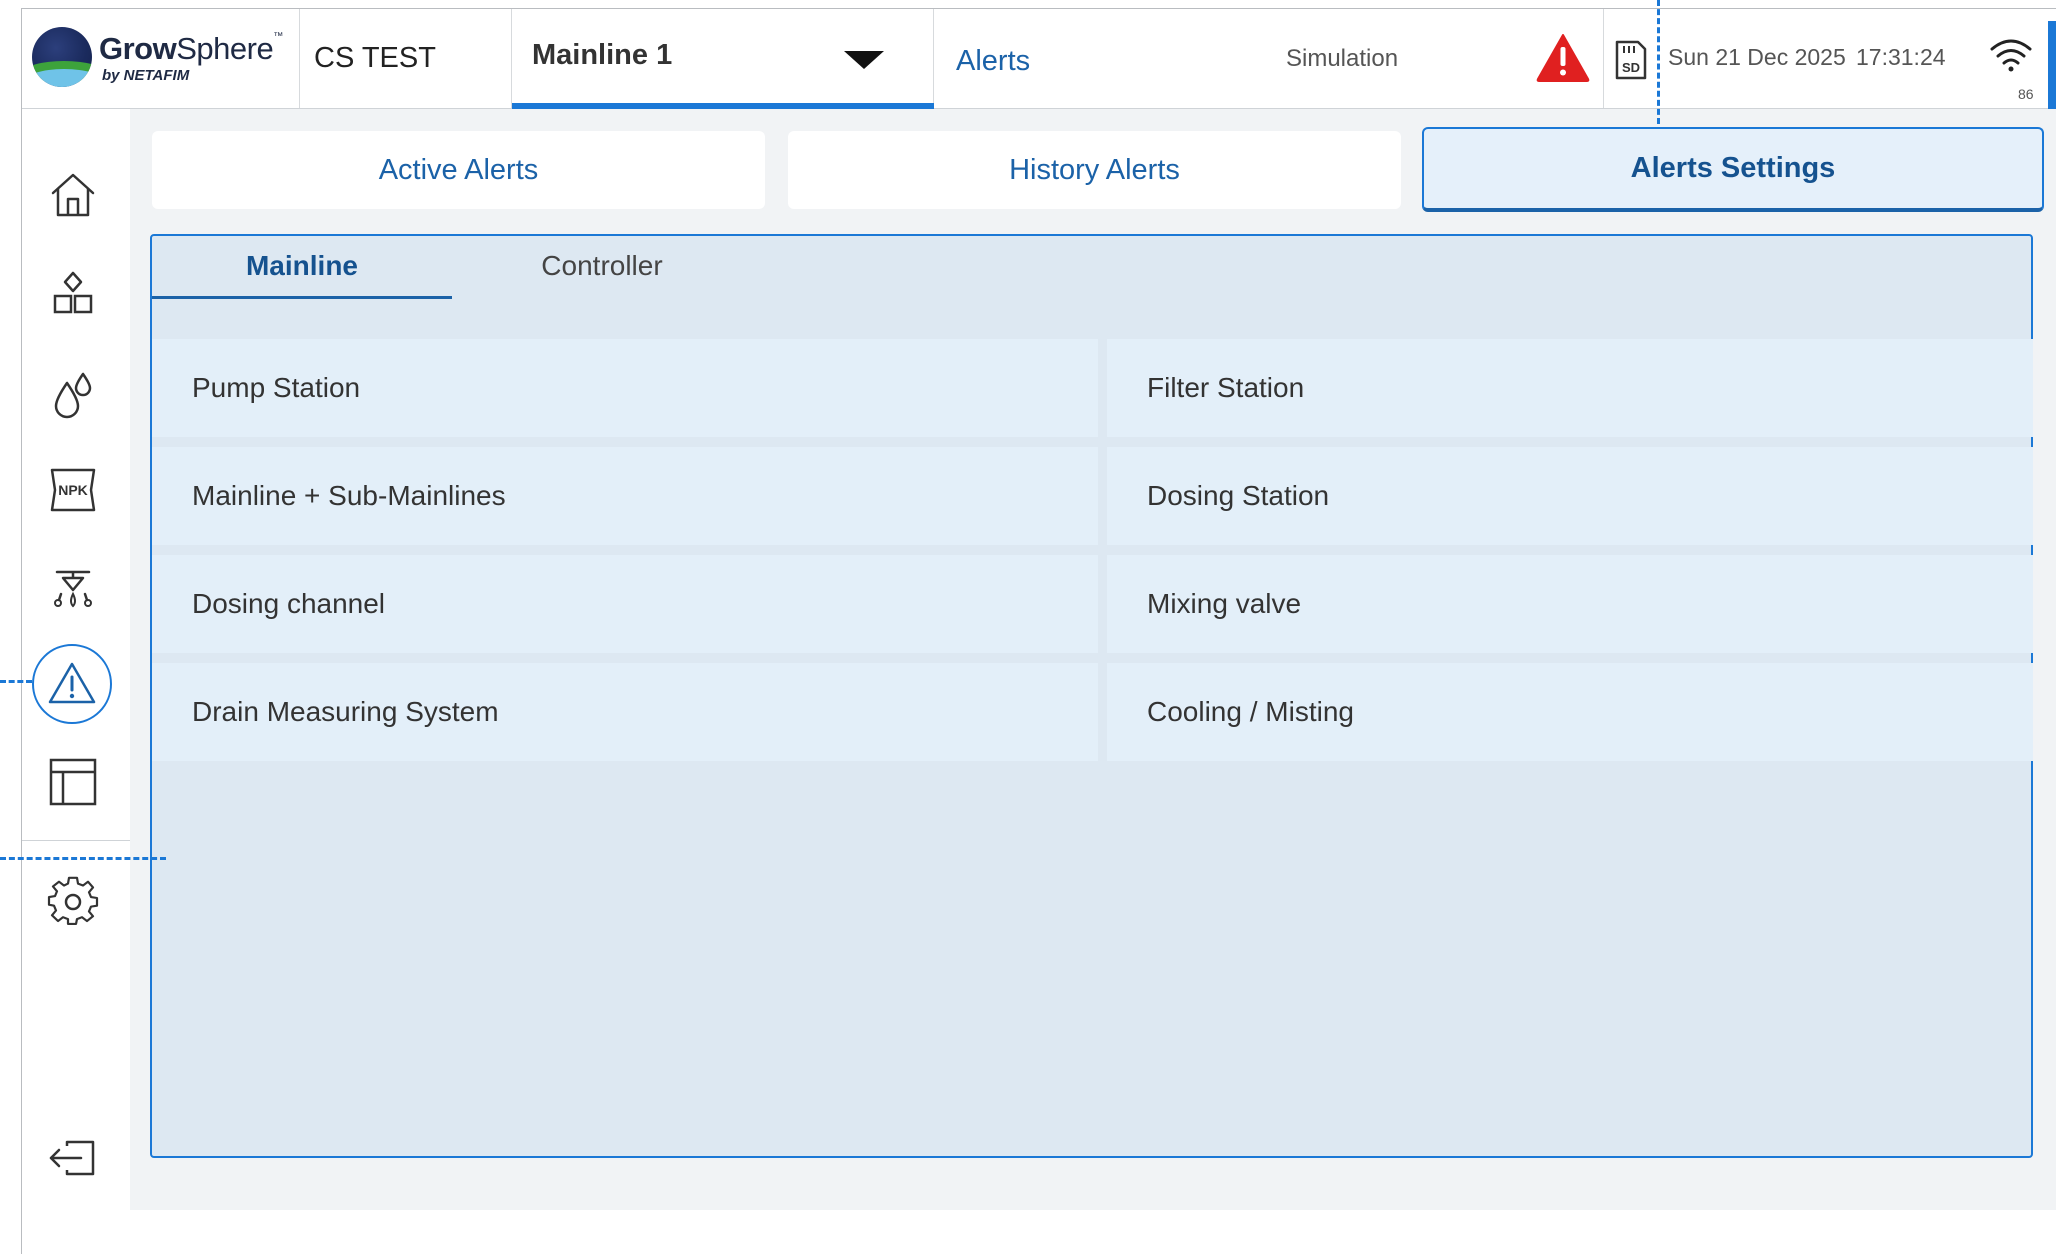 This screenshot has width=2056, height=1255. I want to click on npk-bag-icon: NPK, so click(73, 490).